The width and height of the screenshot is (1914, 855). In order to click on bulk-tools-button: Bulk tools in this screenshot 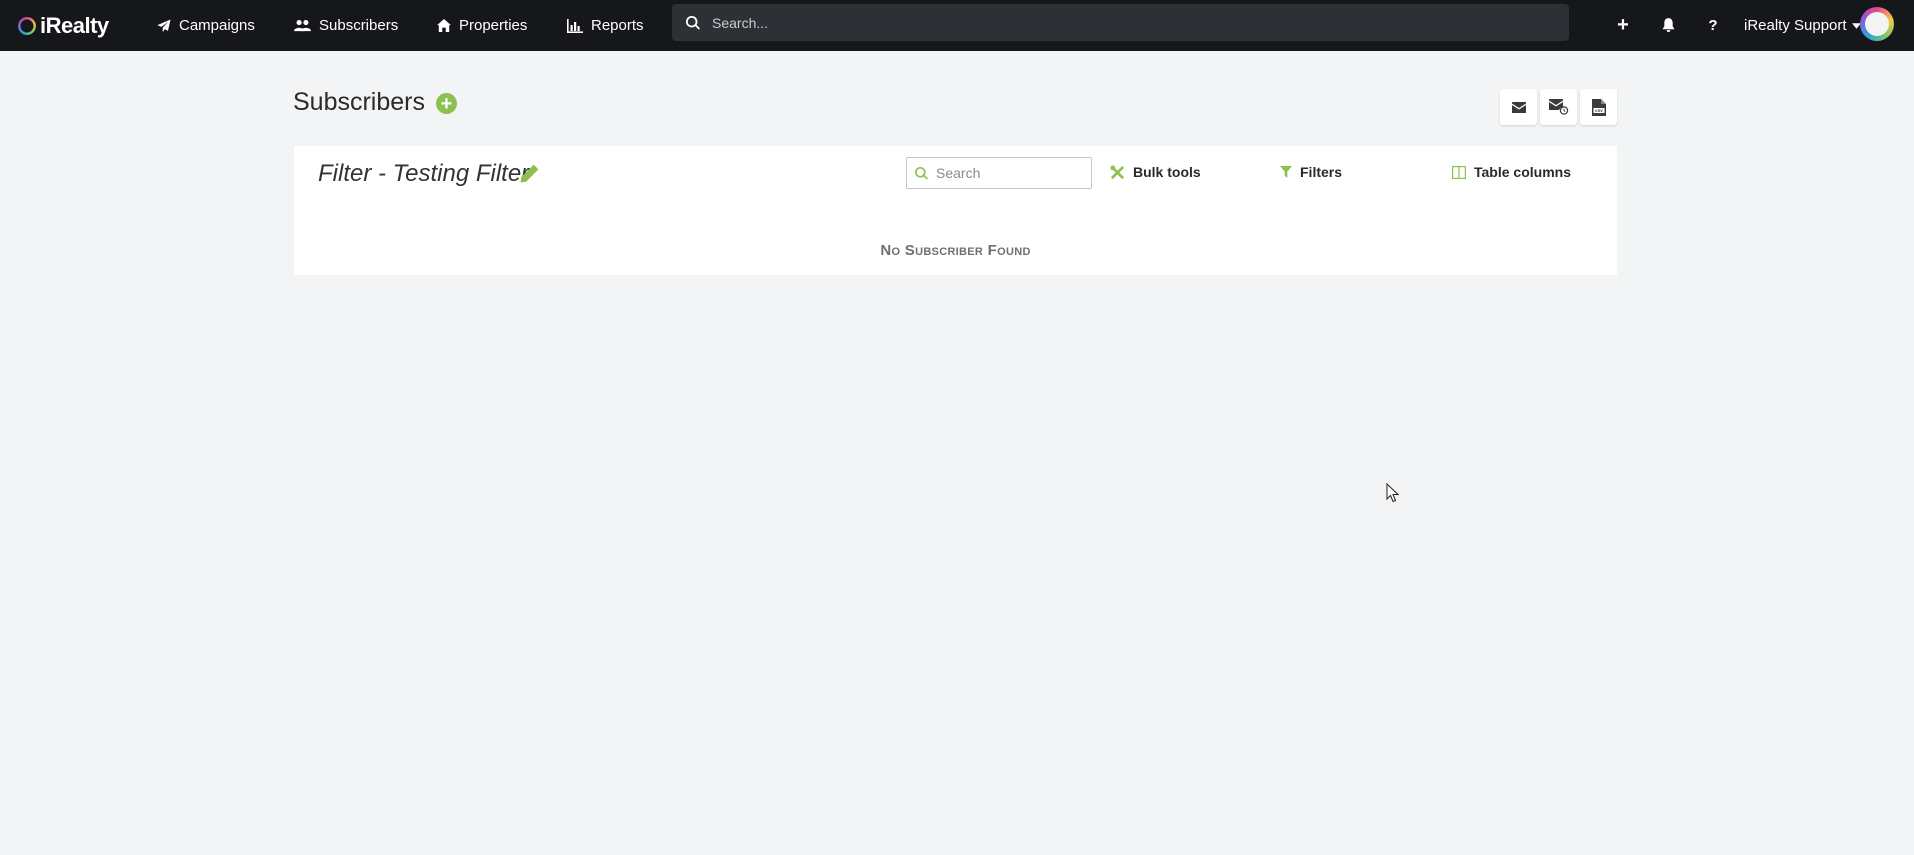, I will do `click(1155, 172)`.